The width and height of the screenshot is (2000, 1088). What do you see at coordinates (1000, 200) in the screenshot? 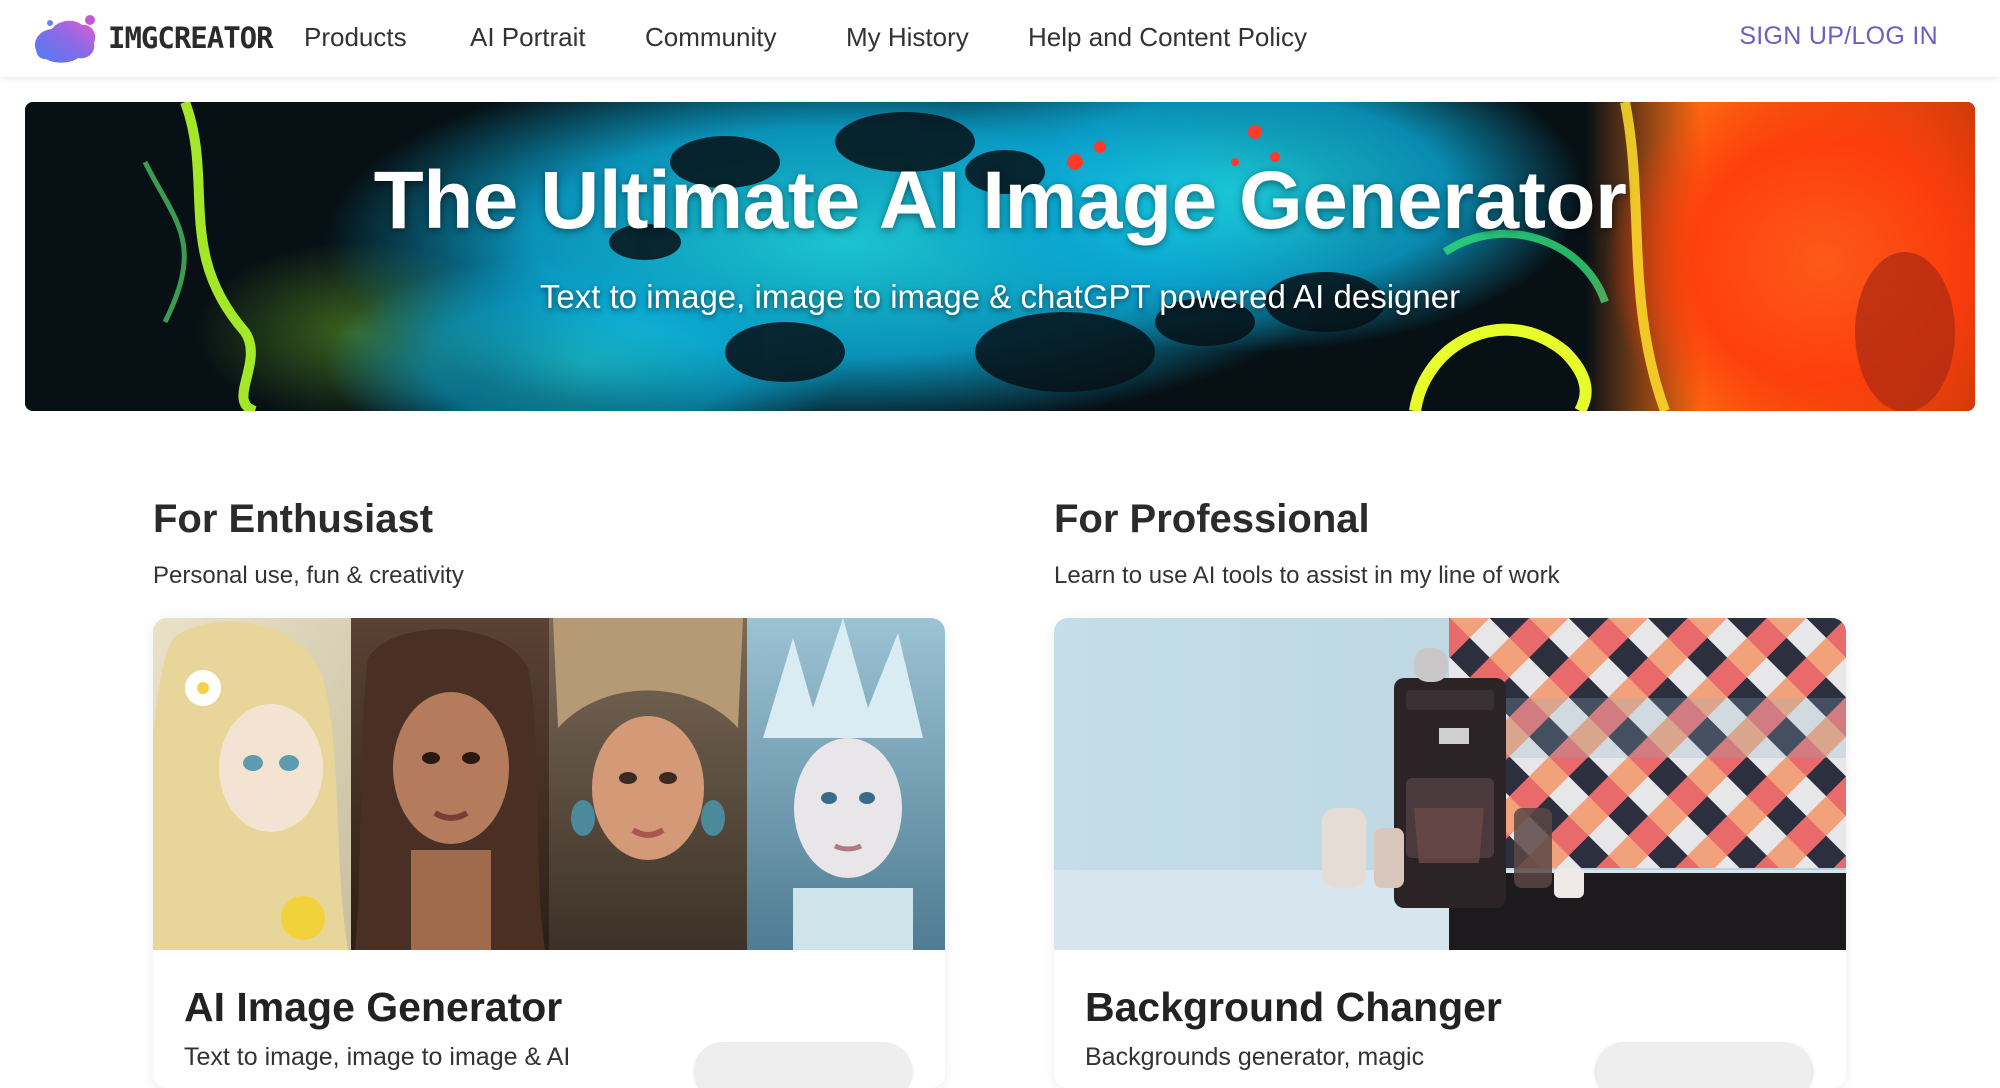
I see `hero-title: The Ultimate AI Image Generator` at bounding box center [1000, 200].